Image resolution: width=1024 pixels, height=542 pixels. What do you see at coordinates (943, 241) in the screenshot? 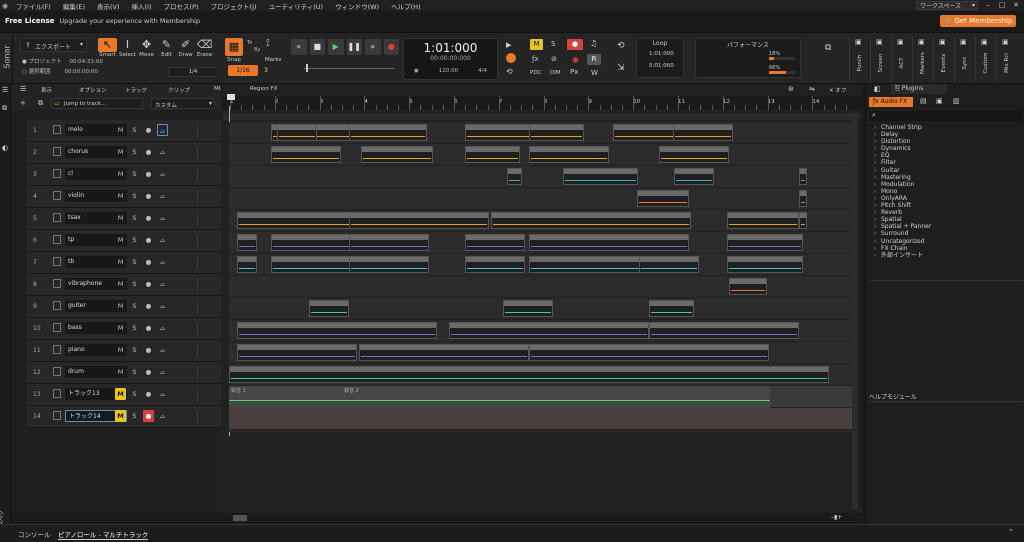
I see `plugin-category: Uncategorized` at bounding box center [943, 241].